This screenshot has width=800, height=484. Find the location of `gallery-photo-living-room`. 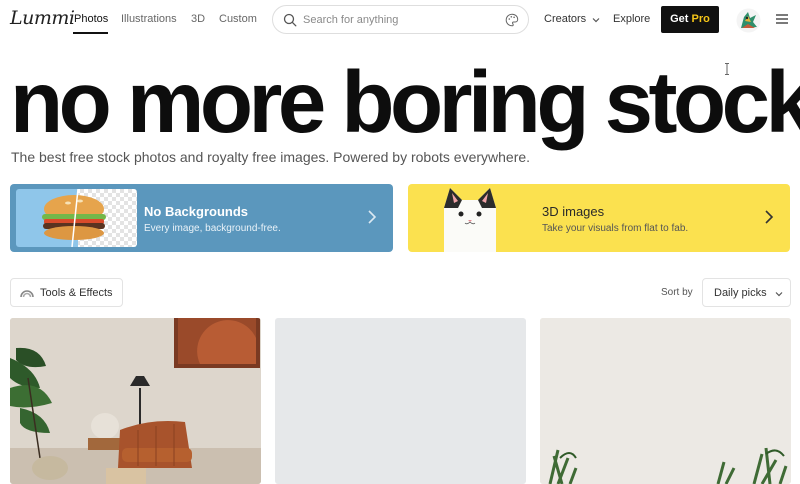

gallery-photo-living-room is located at coordinates (135, 401).